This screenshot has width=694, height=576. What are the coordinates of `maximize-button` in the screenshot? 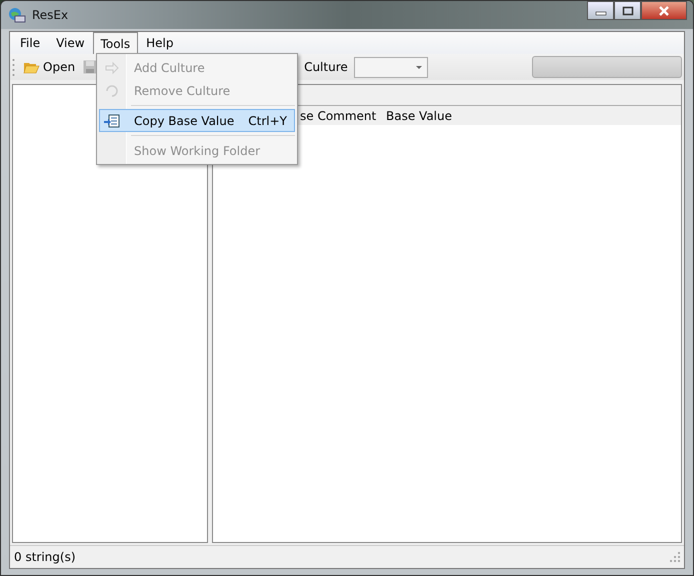 It's located at (627, 10).